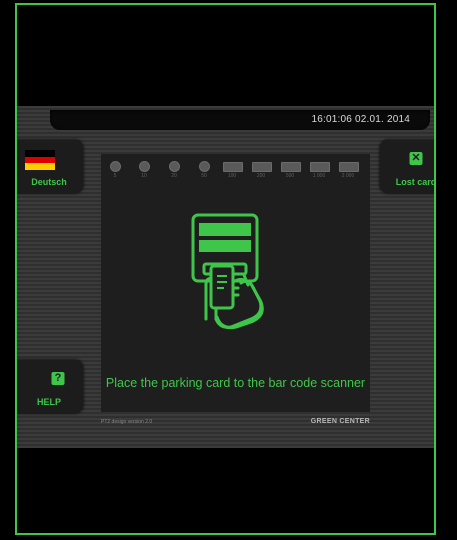  What do you see at coordinates (261, 176) in the screenshot?
I see `denomination-label: 200` at bounding box center [261, 176].